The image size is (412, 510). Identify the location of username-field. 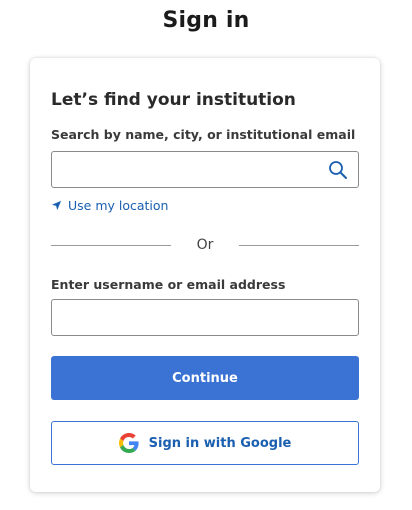
(205, 317).